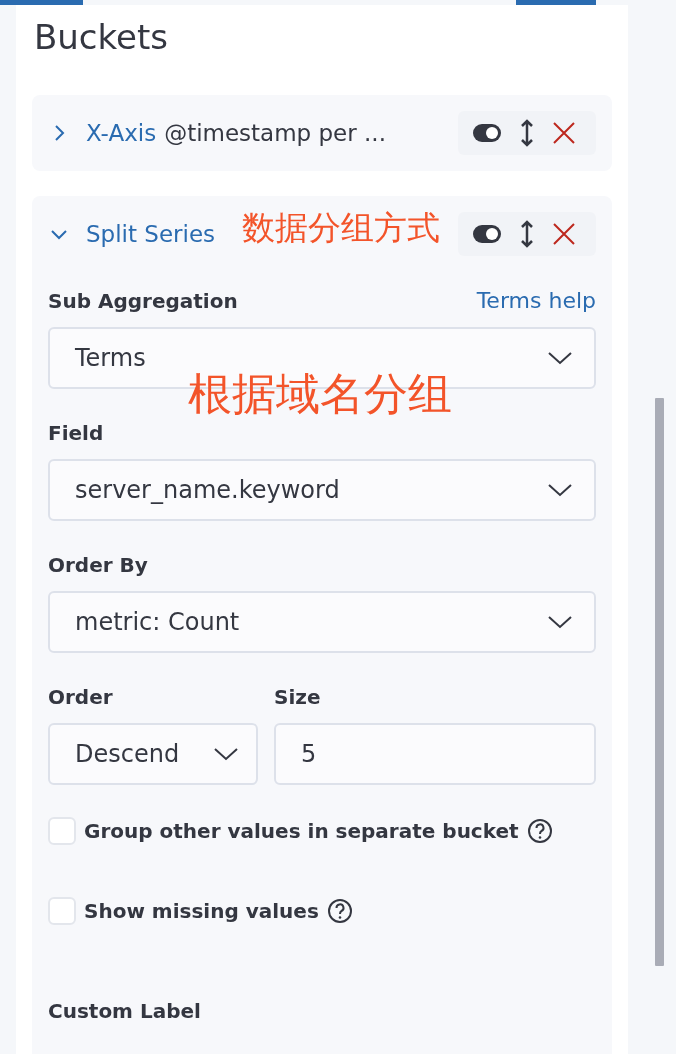 The height and width of the screenshot is (1054, 676). Describe the element at coordinates (301, 831) in the screenshot. I see `checkbox-label: Group other values in separate bucket` at that location.